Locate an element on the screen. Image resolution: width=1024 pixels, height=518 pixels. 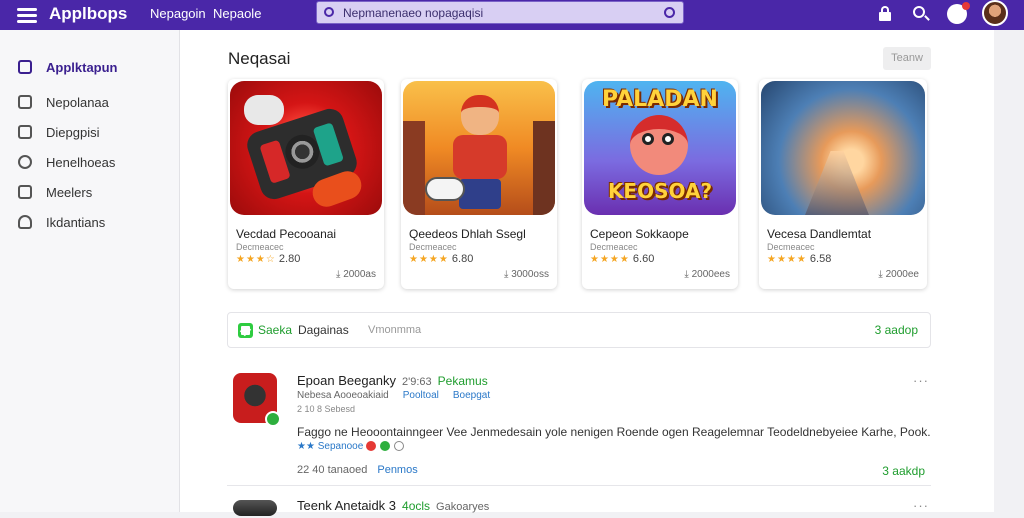
list-item-footer: 22 40 tanaoed Penmos is located at coordinates (357, 470).